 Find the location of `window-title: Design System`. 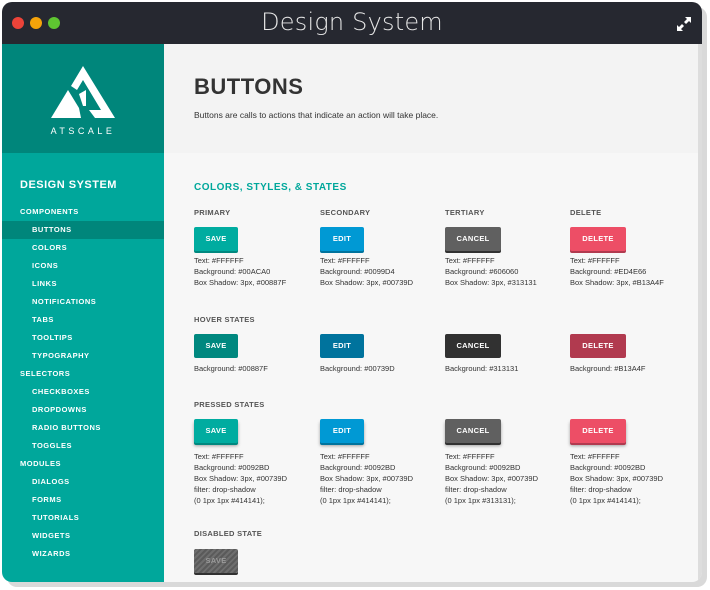

window-title: Design System is located at coordinates (352, 22).